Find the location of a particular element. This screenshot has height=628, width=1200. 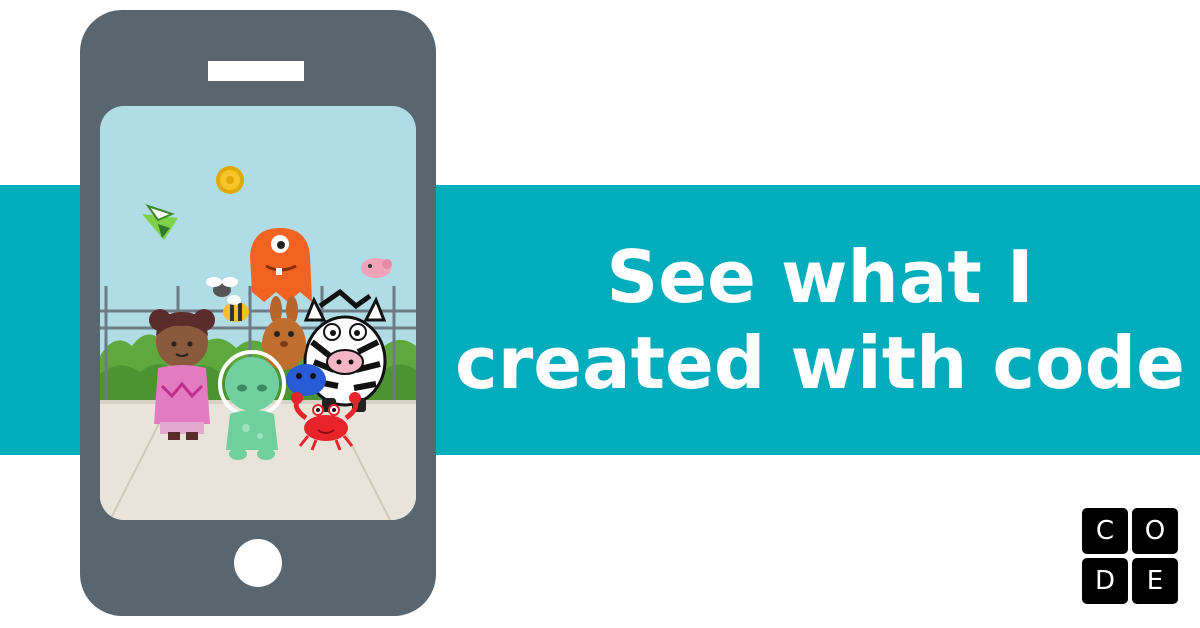

logo-letter-d: D is located at coordinates (1105, 581).